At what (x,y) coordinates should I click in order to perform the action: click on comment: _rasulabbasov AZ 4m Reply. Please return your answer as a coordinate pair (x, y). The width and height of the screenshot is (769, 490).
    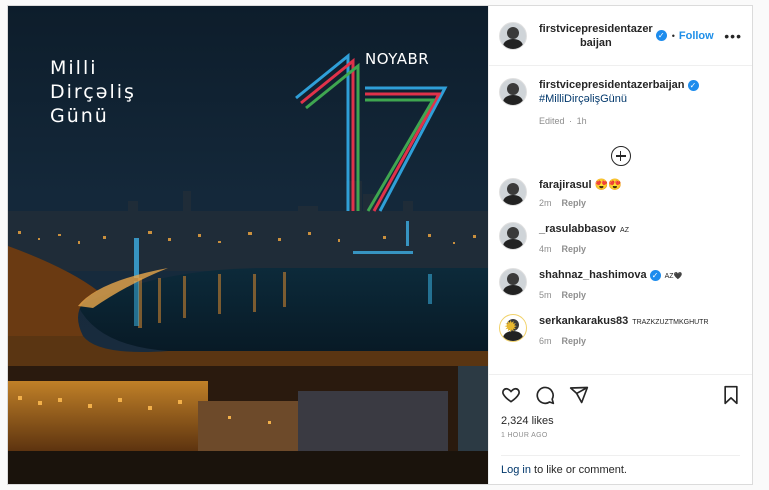
    Looking at the image, I should click on (620, 238).